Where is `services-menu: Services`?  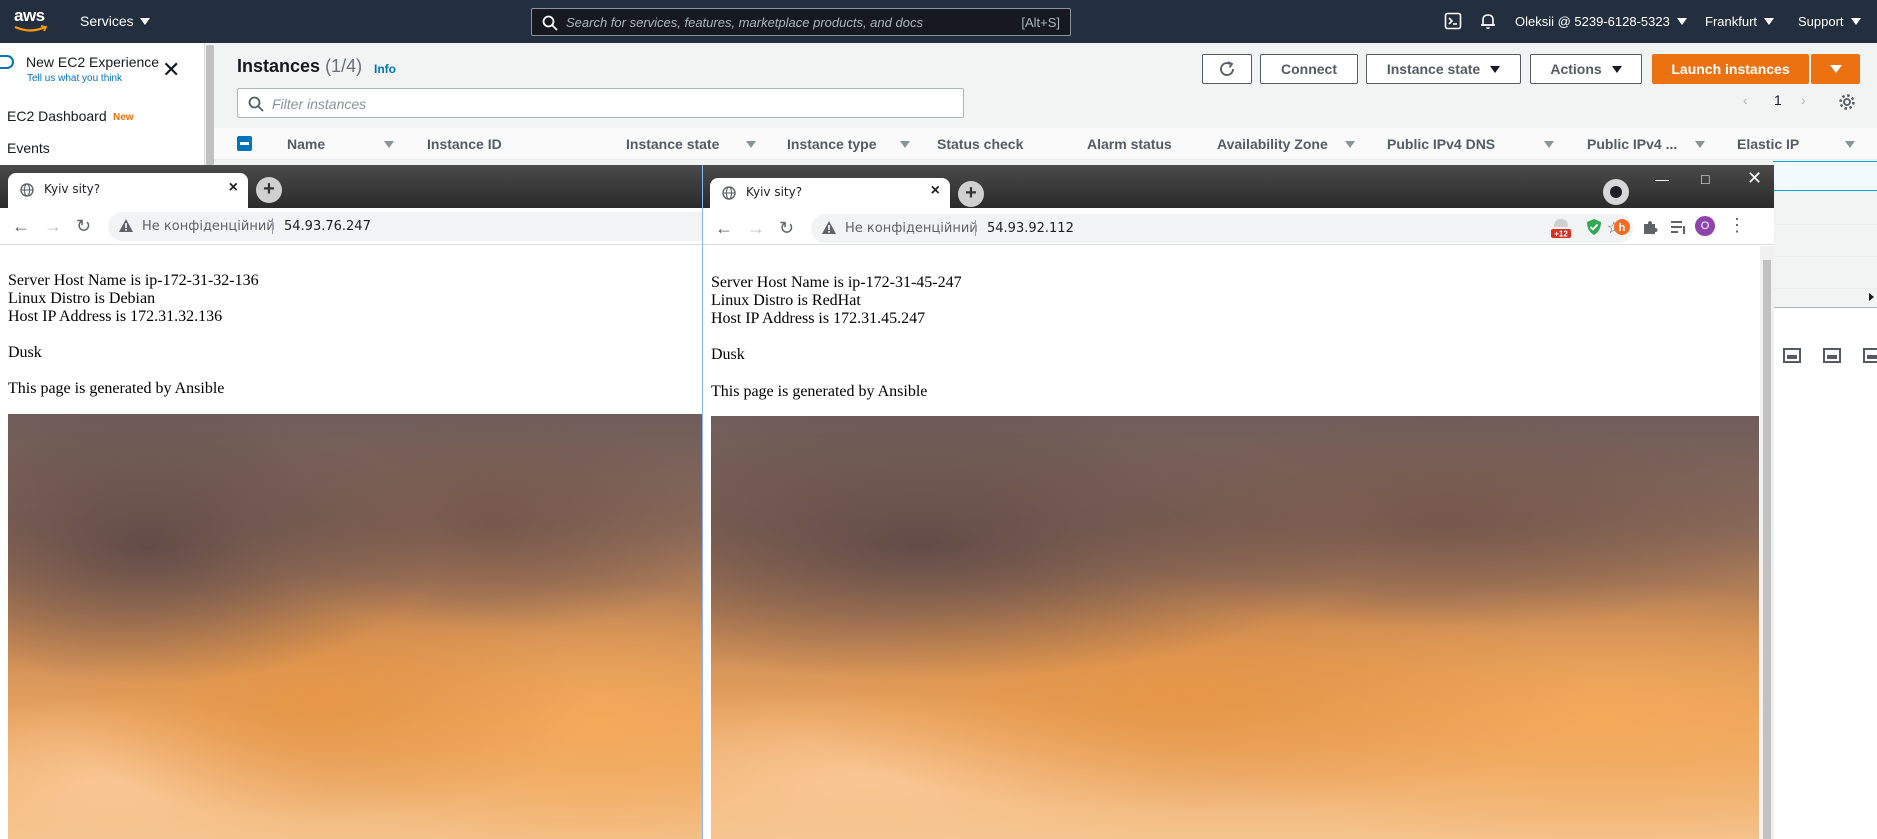
services-menu: Services is located at coordinates (115, 21).